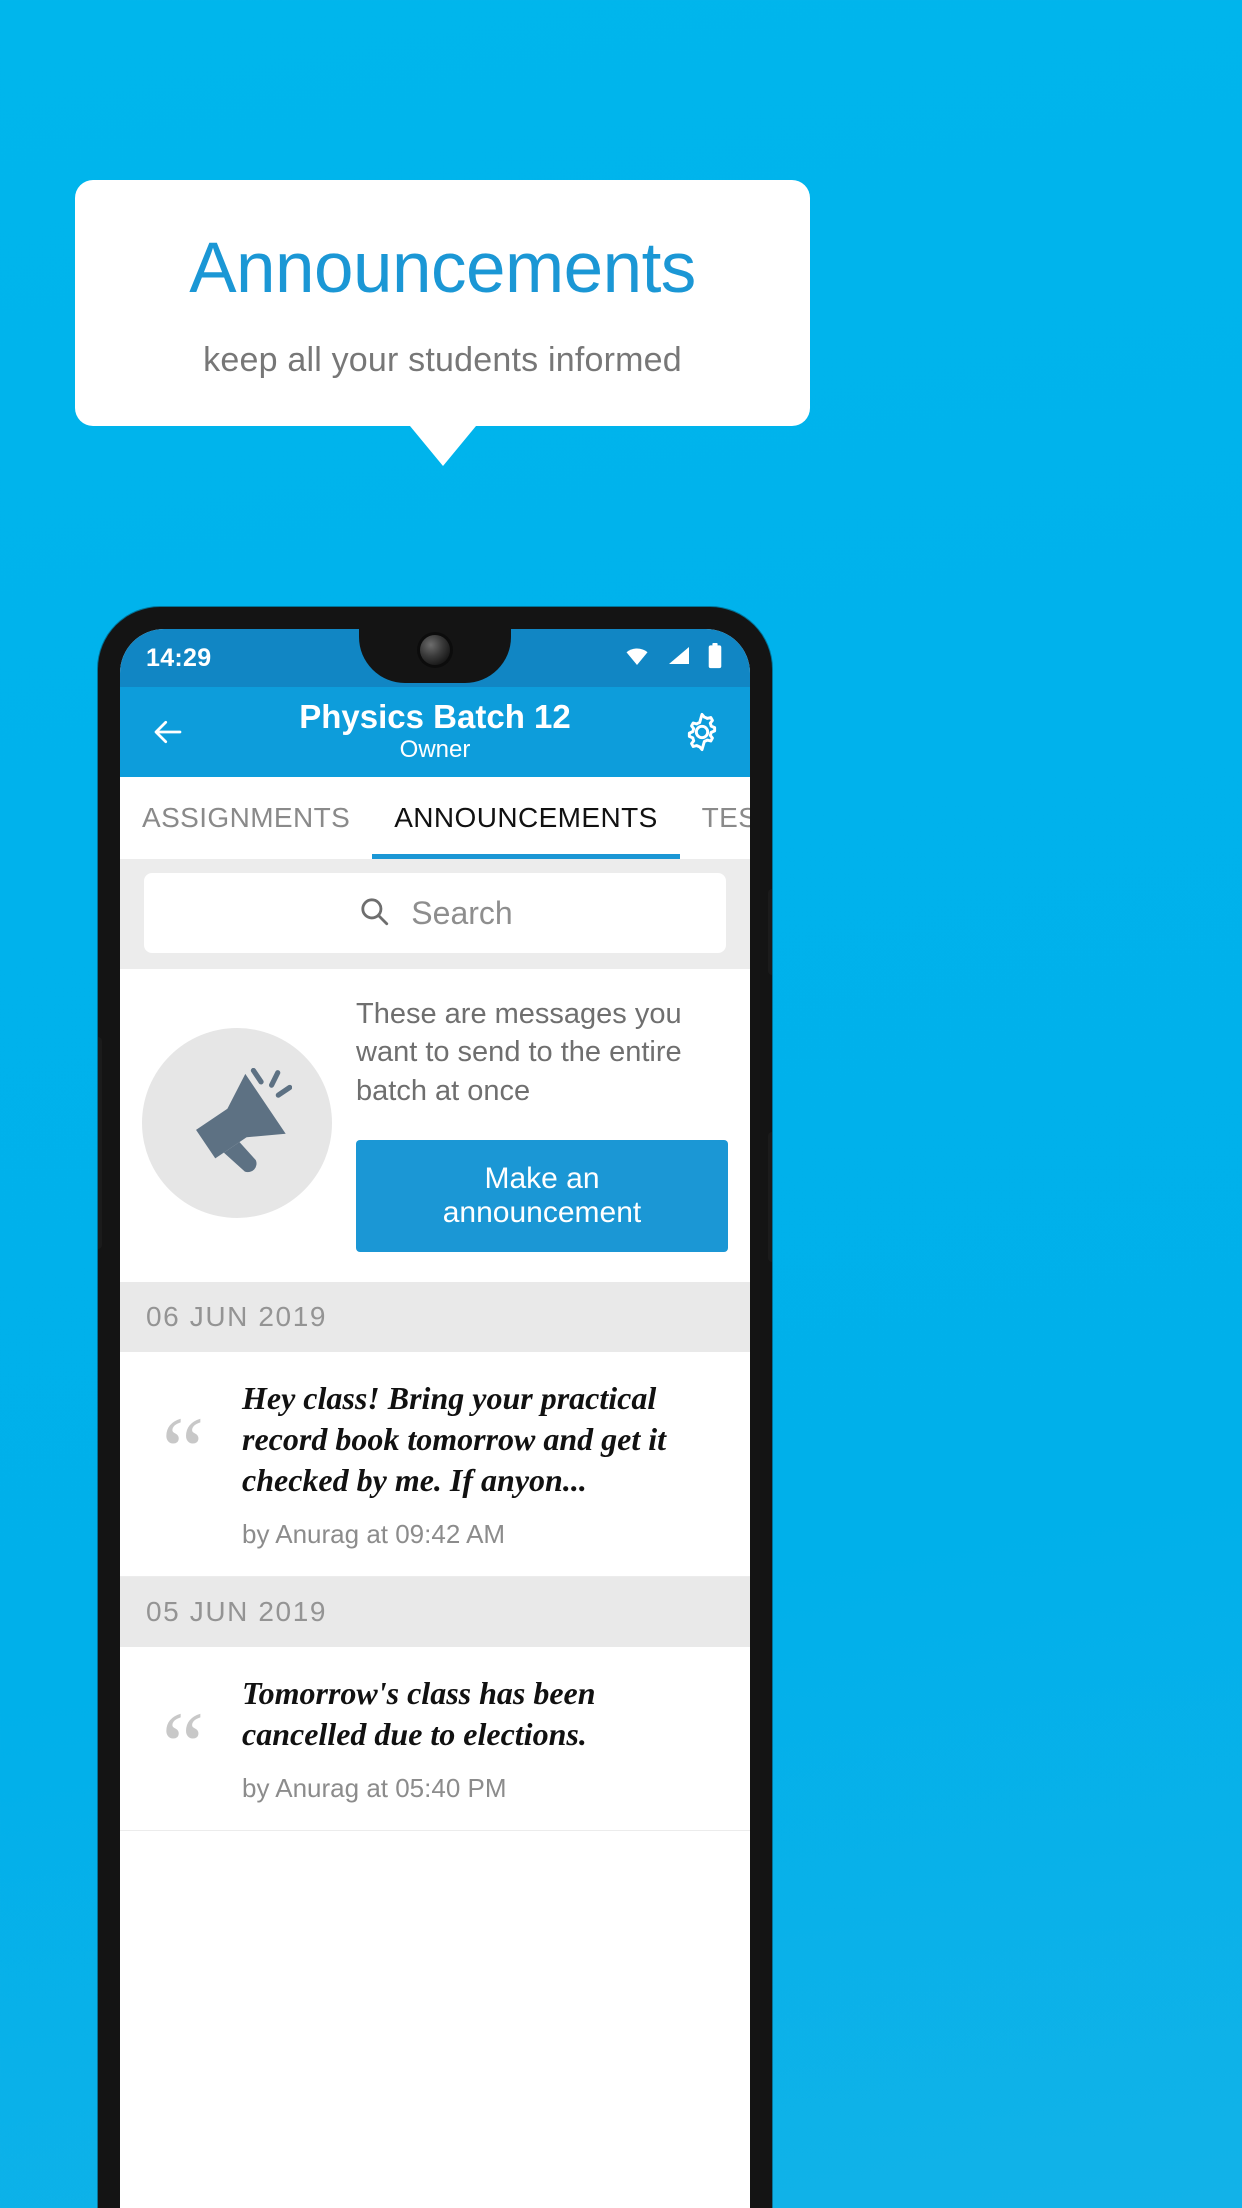  Describe the element at coordinates (100, 1143) in the screenshot. I see `side-button-left` at that location.